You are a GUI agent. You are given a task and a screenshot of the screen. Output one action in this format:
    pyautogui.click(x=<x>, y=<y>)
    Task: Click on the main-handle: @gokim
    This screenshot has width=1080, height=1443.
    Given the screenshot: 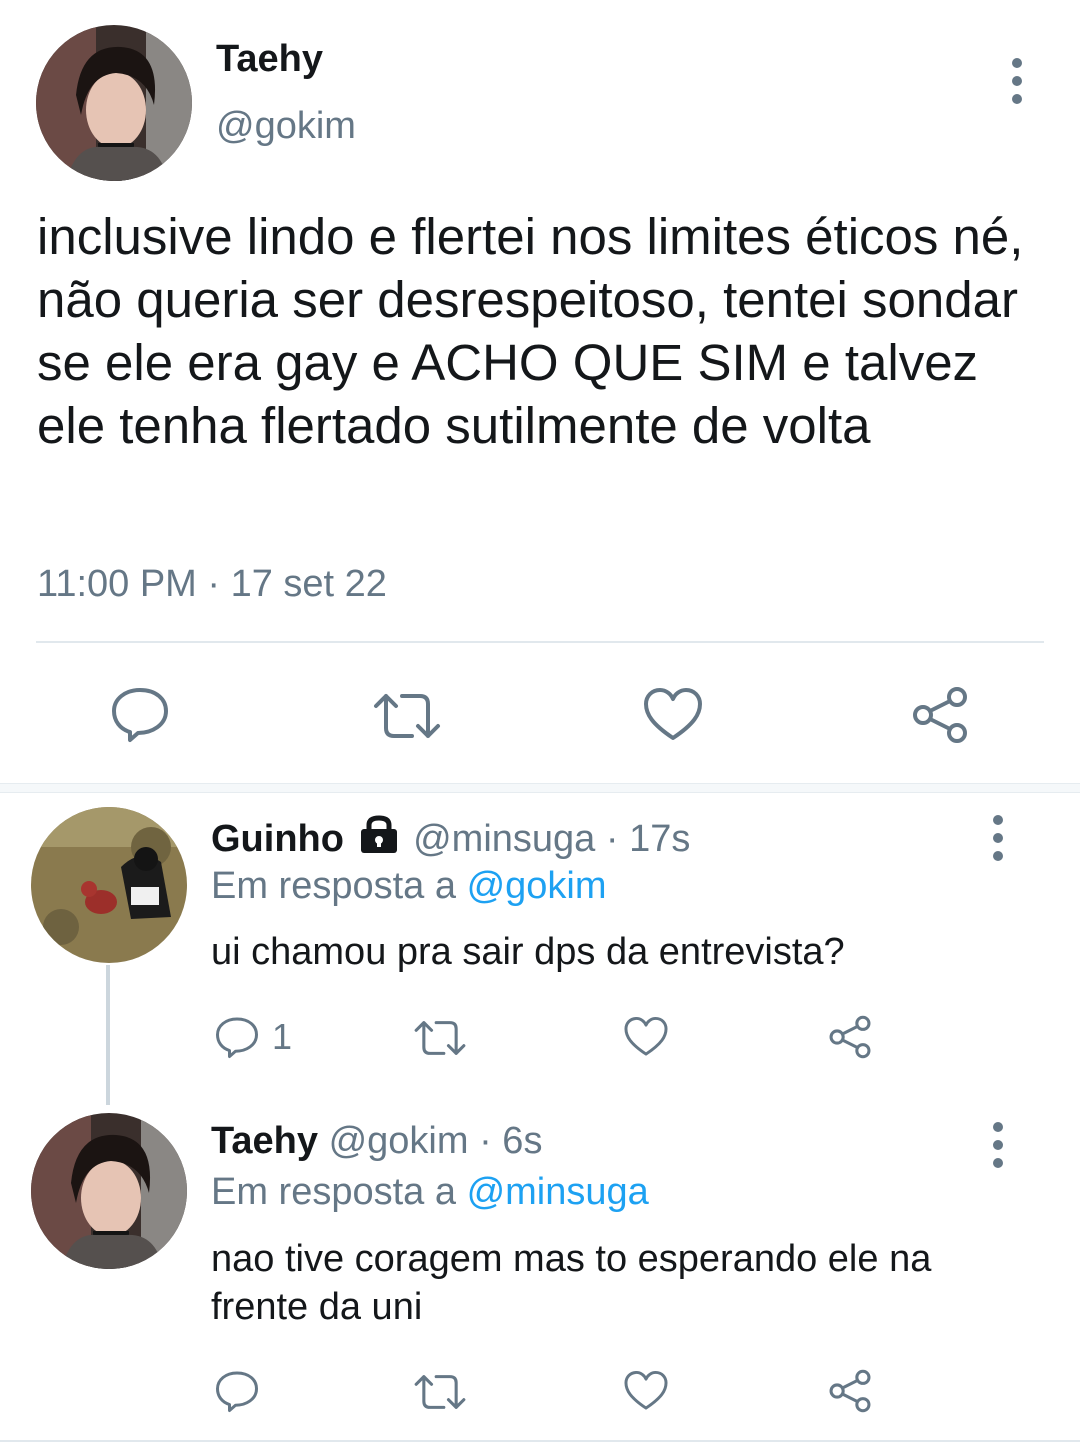 What is the action you would take?
    pyautogui.click(x=286, y=126)
    